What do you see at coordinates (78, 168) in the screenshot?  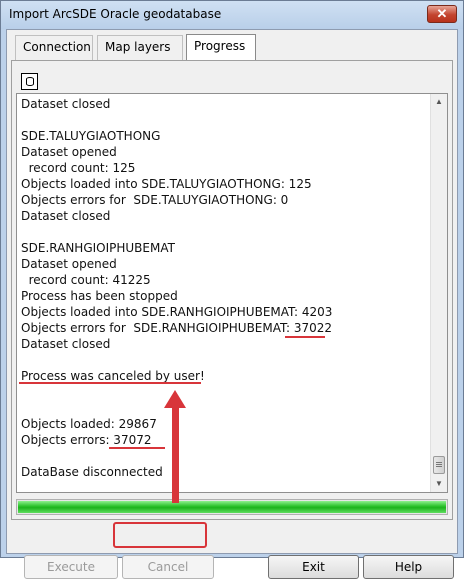 I see `log-line: record count: 125` at bounding box center [78, 168].